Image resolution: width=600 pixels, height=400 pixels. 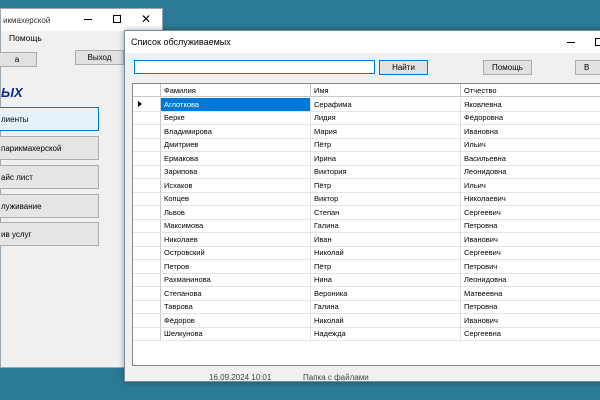 What do you see at coordinates (146, 19) in the screenshot?
I see `close-icon: ✕` at bounding box center [146, 19].